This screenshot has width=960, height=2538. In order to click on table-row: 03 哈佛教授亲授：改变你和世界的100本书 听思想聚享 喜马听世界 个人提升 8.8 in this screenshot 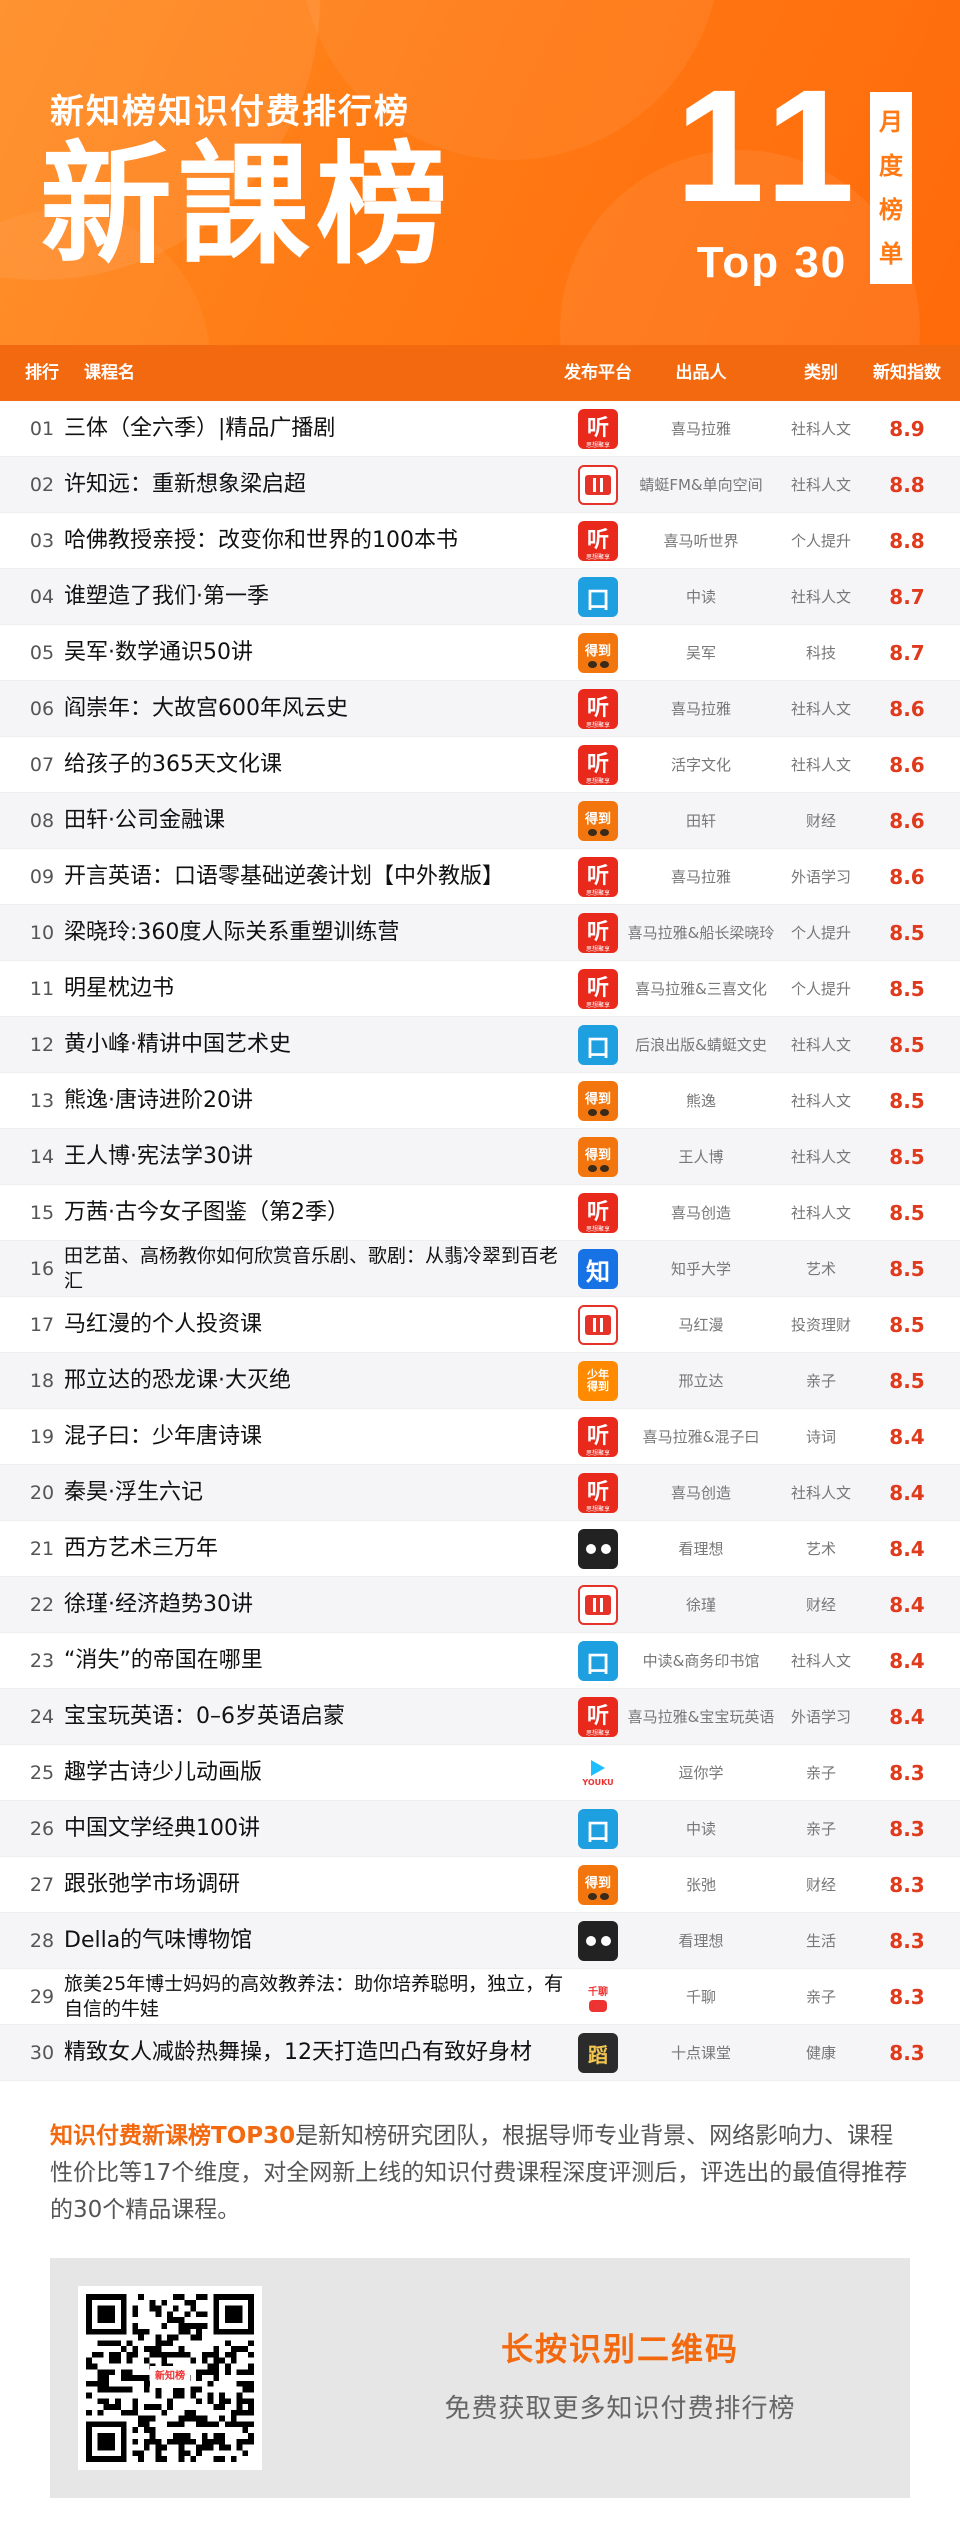, I will do `click(480, 541)`.